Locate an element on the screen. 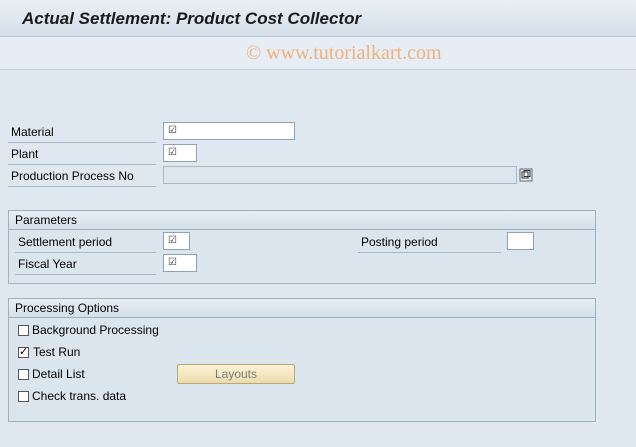 The height and width of the screenshot is (447, 636). layouts-button: Layouts is located at coordinates (236, 374).